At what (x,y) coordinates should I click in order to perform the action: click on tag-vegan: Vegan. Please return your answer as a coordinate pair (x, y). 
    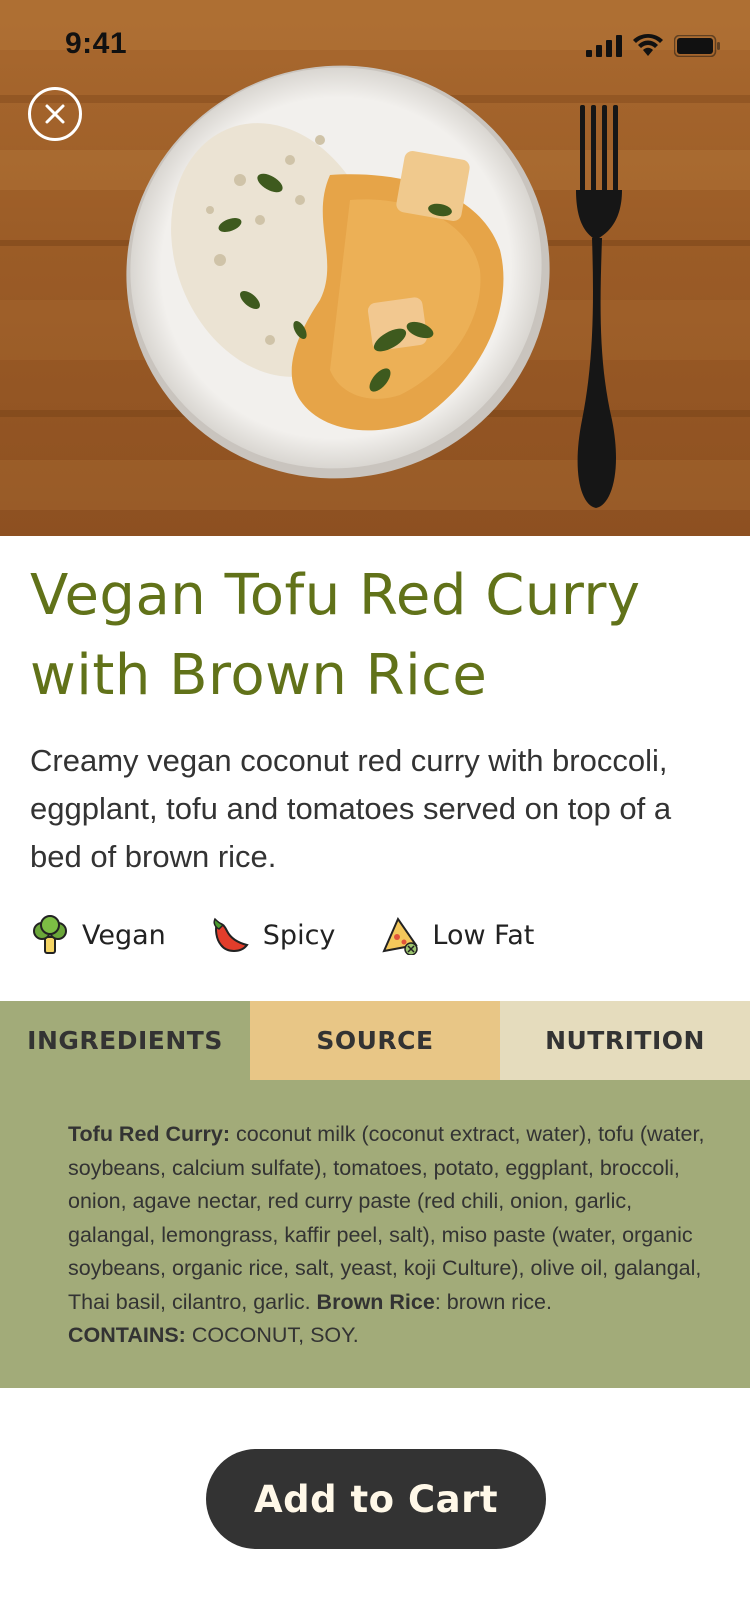
    Looking at the image, I should click on (98, 935).